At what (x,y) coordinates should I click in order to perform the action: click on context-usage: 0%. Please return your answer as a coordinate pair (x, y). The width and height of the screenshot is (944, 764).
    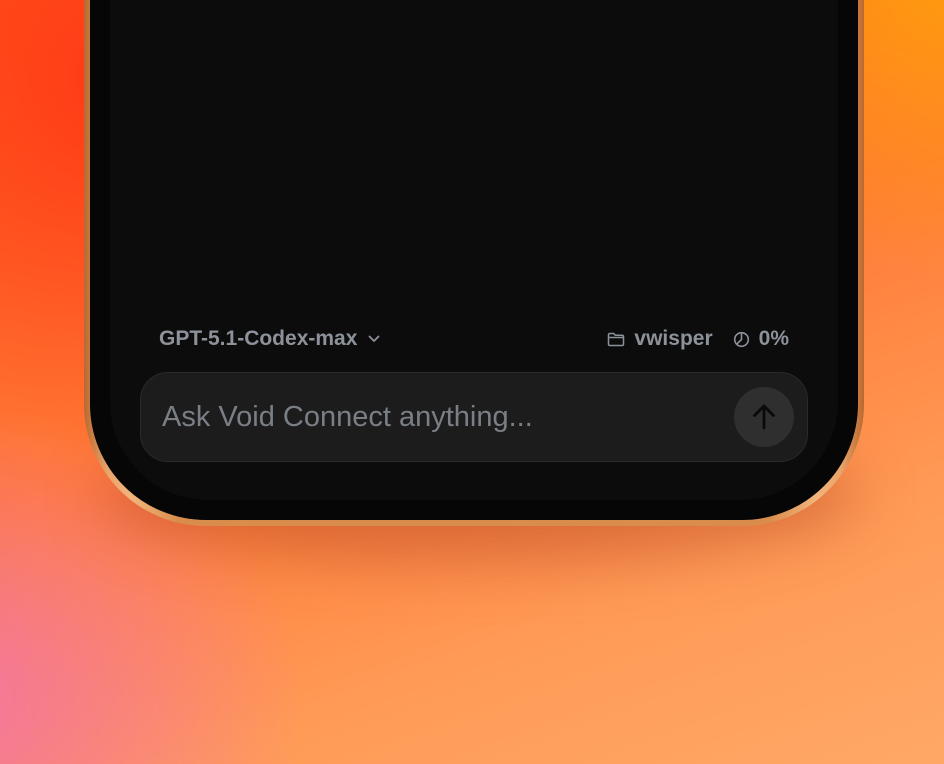
    Looking at the image, I should click on (761, 339).